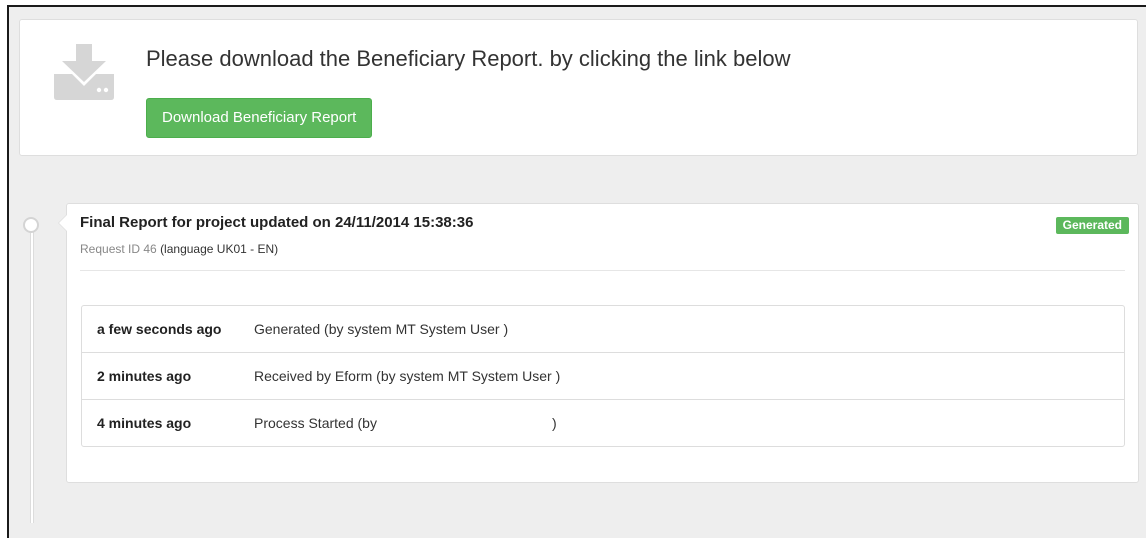  What do you see at coordinates (144, 423) in the screenshot?
I see `history-time: 4 minutes ago` at bounding box center [144, 423].